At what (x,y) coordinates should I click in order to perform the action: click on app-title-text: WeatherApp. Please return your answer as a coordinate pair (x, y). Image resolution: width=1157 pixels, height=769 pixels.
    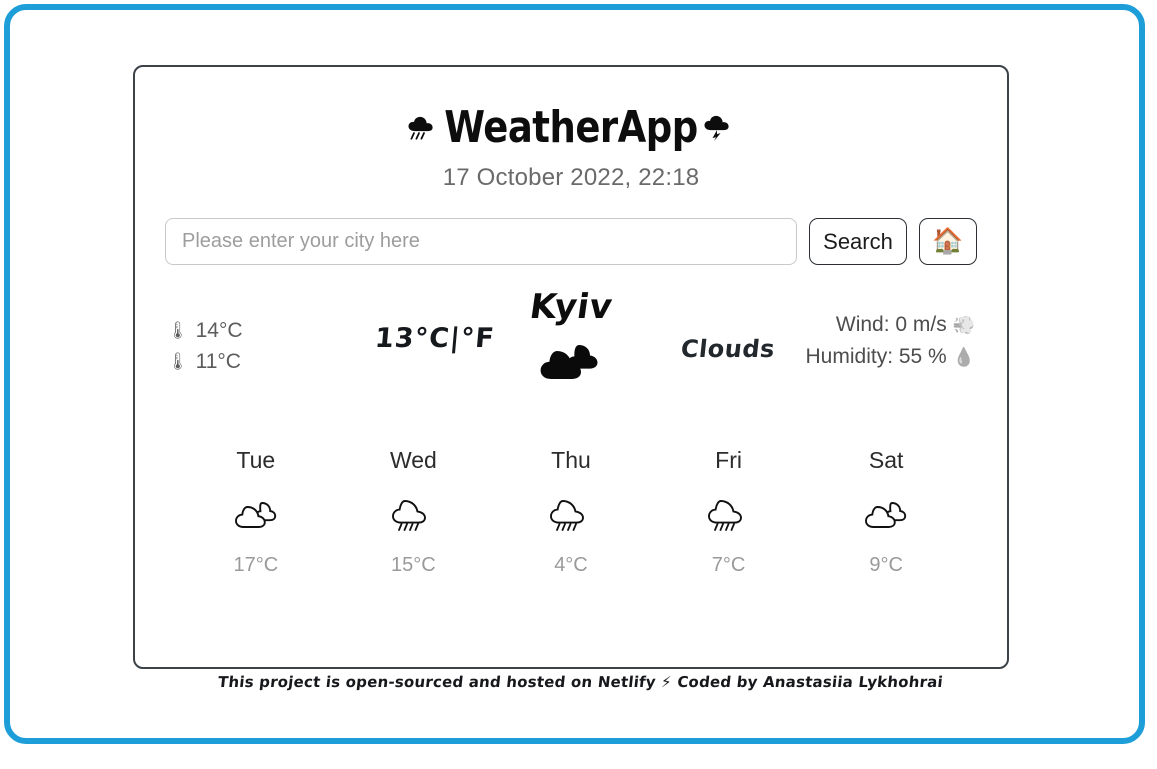
    Looking at the image, I should click on (571, 127).